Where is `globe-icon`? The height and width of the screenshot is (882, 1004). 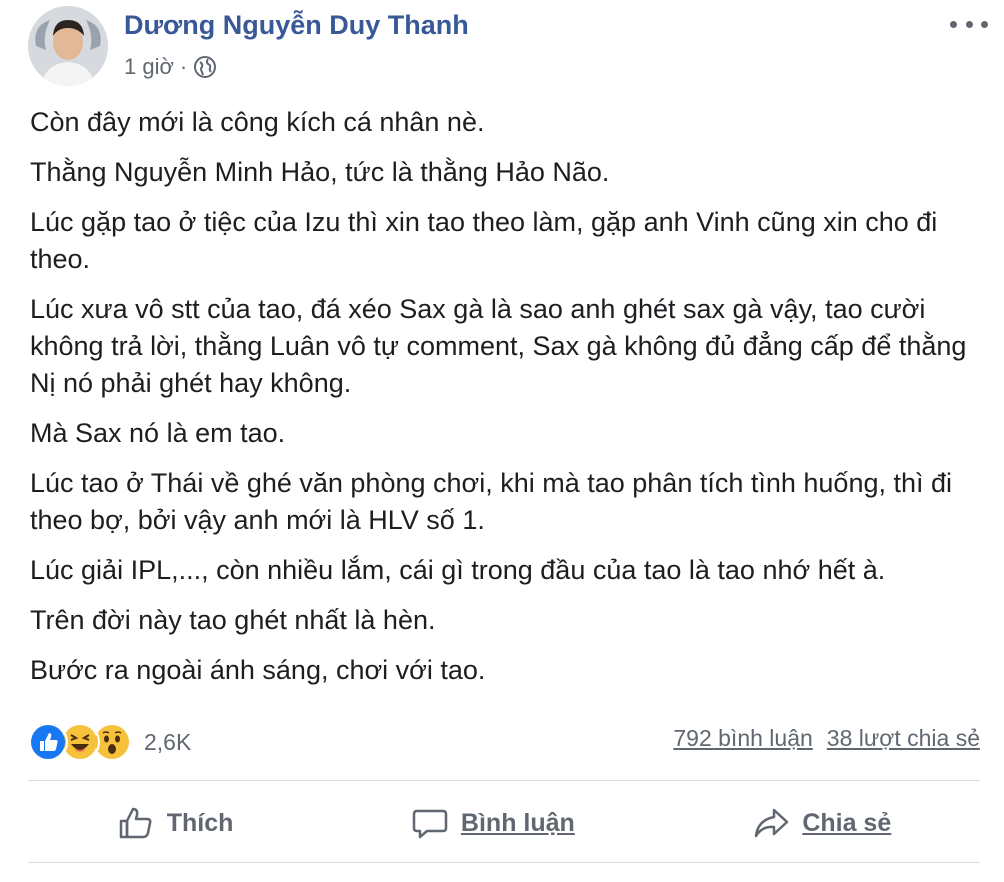
globe-icon is located at coordinates (205, 67).